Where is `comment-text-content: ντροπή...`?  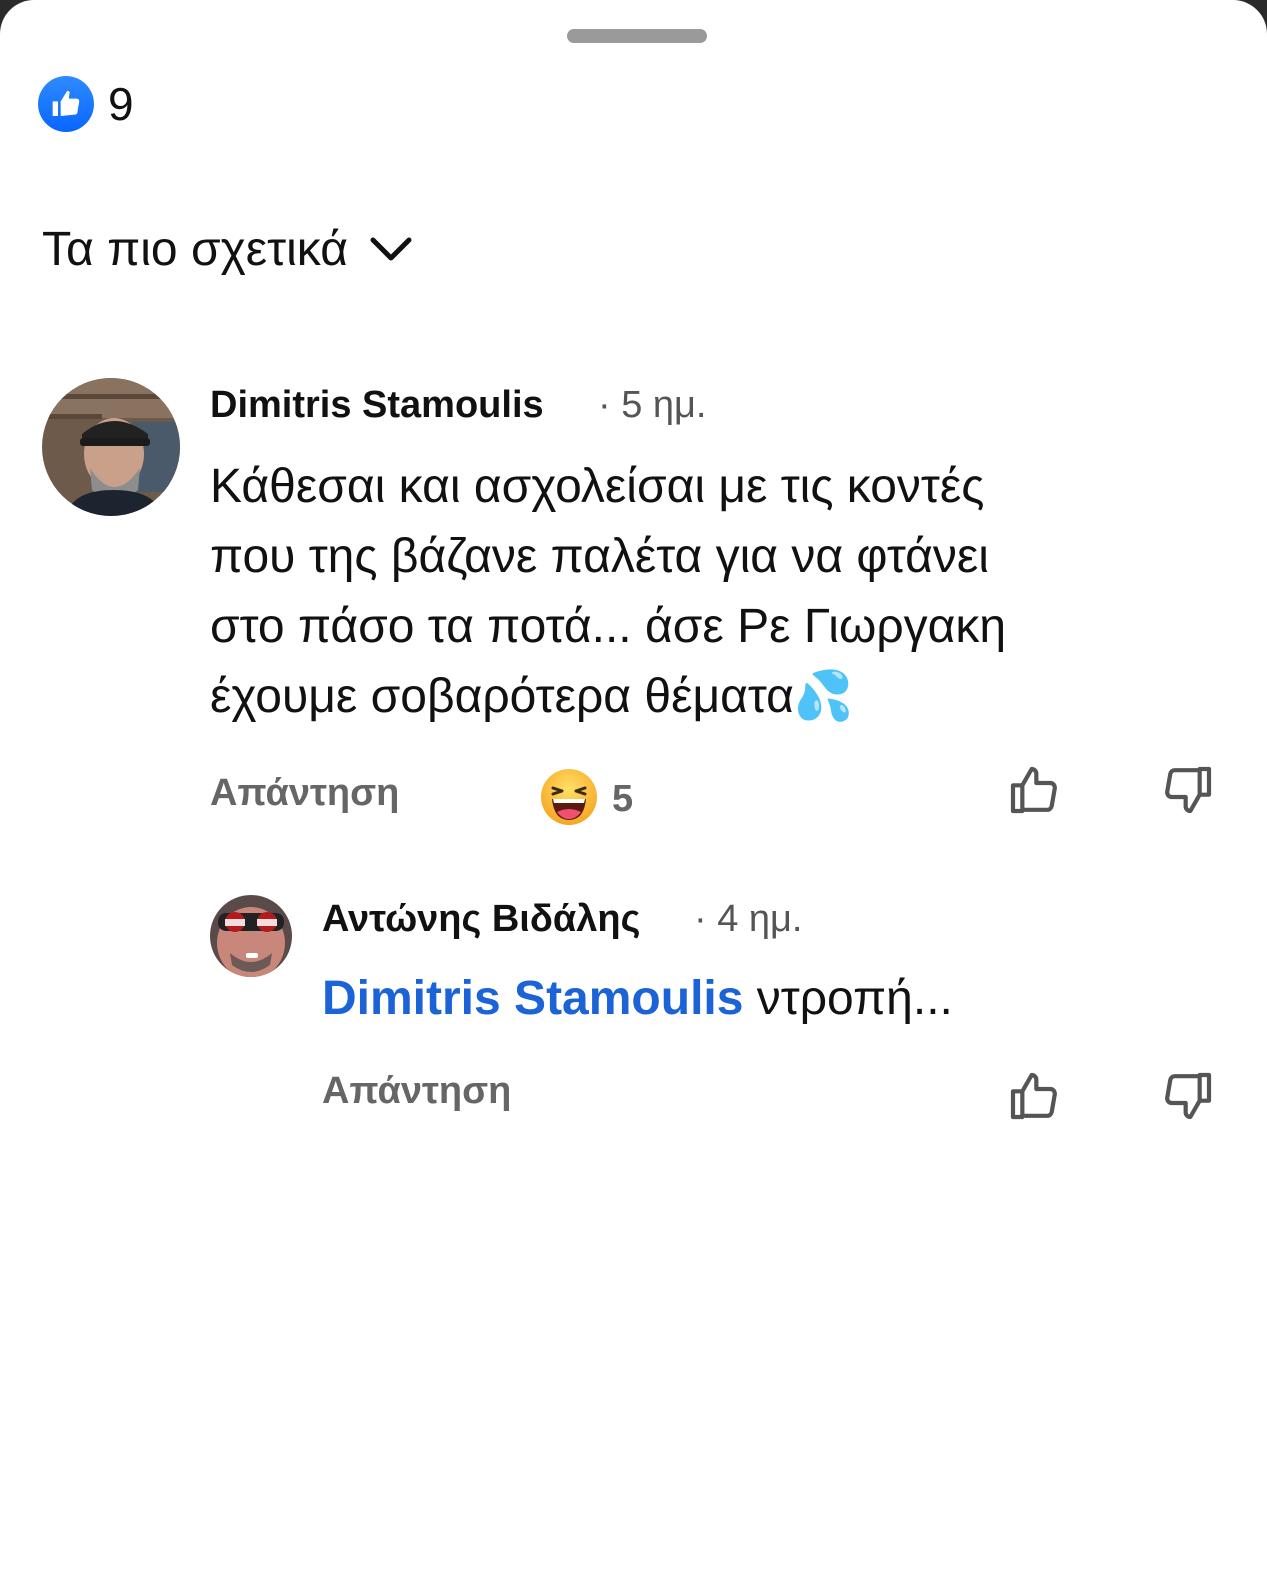
comment-text-content: ντροπή... is located at coordinates (848, 998).